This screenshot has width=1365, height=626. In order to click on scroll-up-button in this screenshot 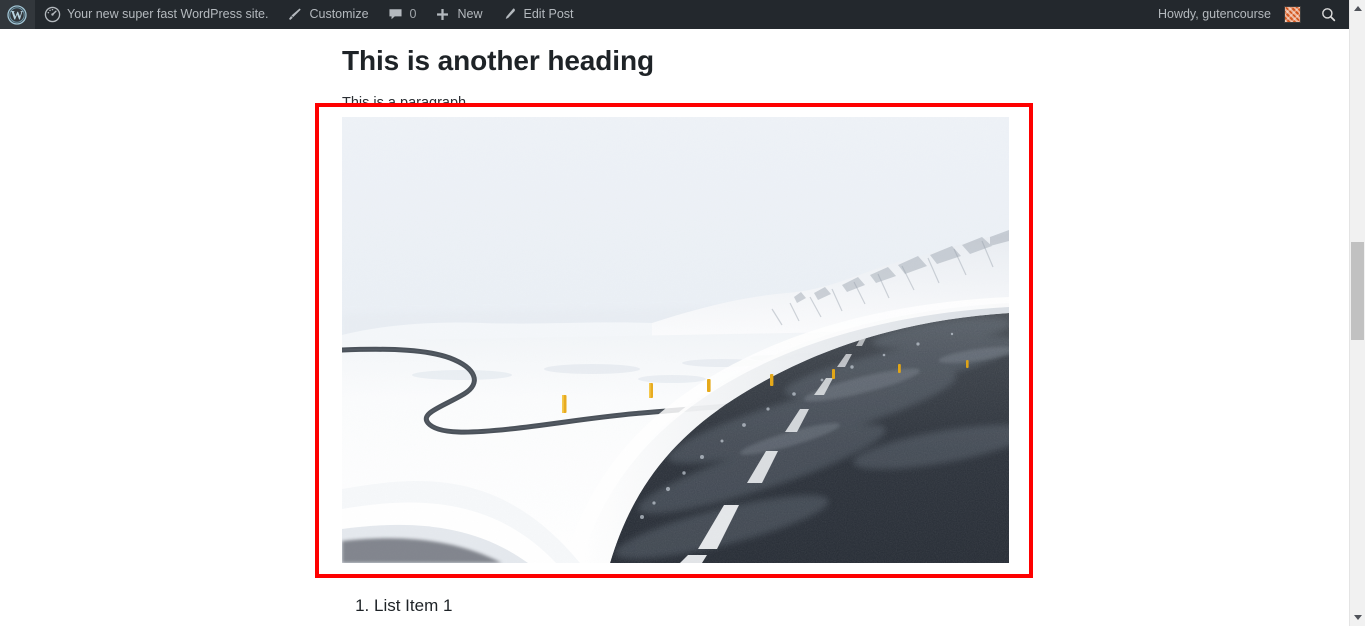, I will do `click(1357, 8)`.